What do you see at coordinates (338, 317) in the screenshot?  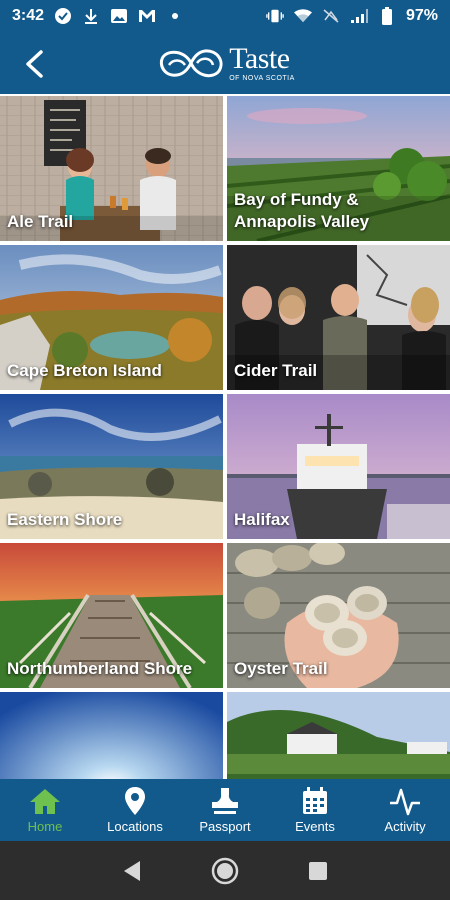 I see `tile-cider-trail: Cider Trail` at bounding box center [338, 317].